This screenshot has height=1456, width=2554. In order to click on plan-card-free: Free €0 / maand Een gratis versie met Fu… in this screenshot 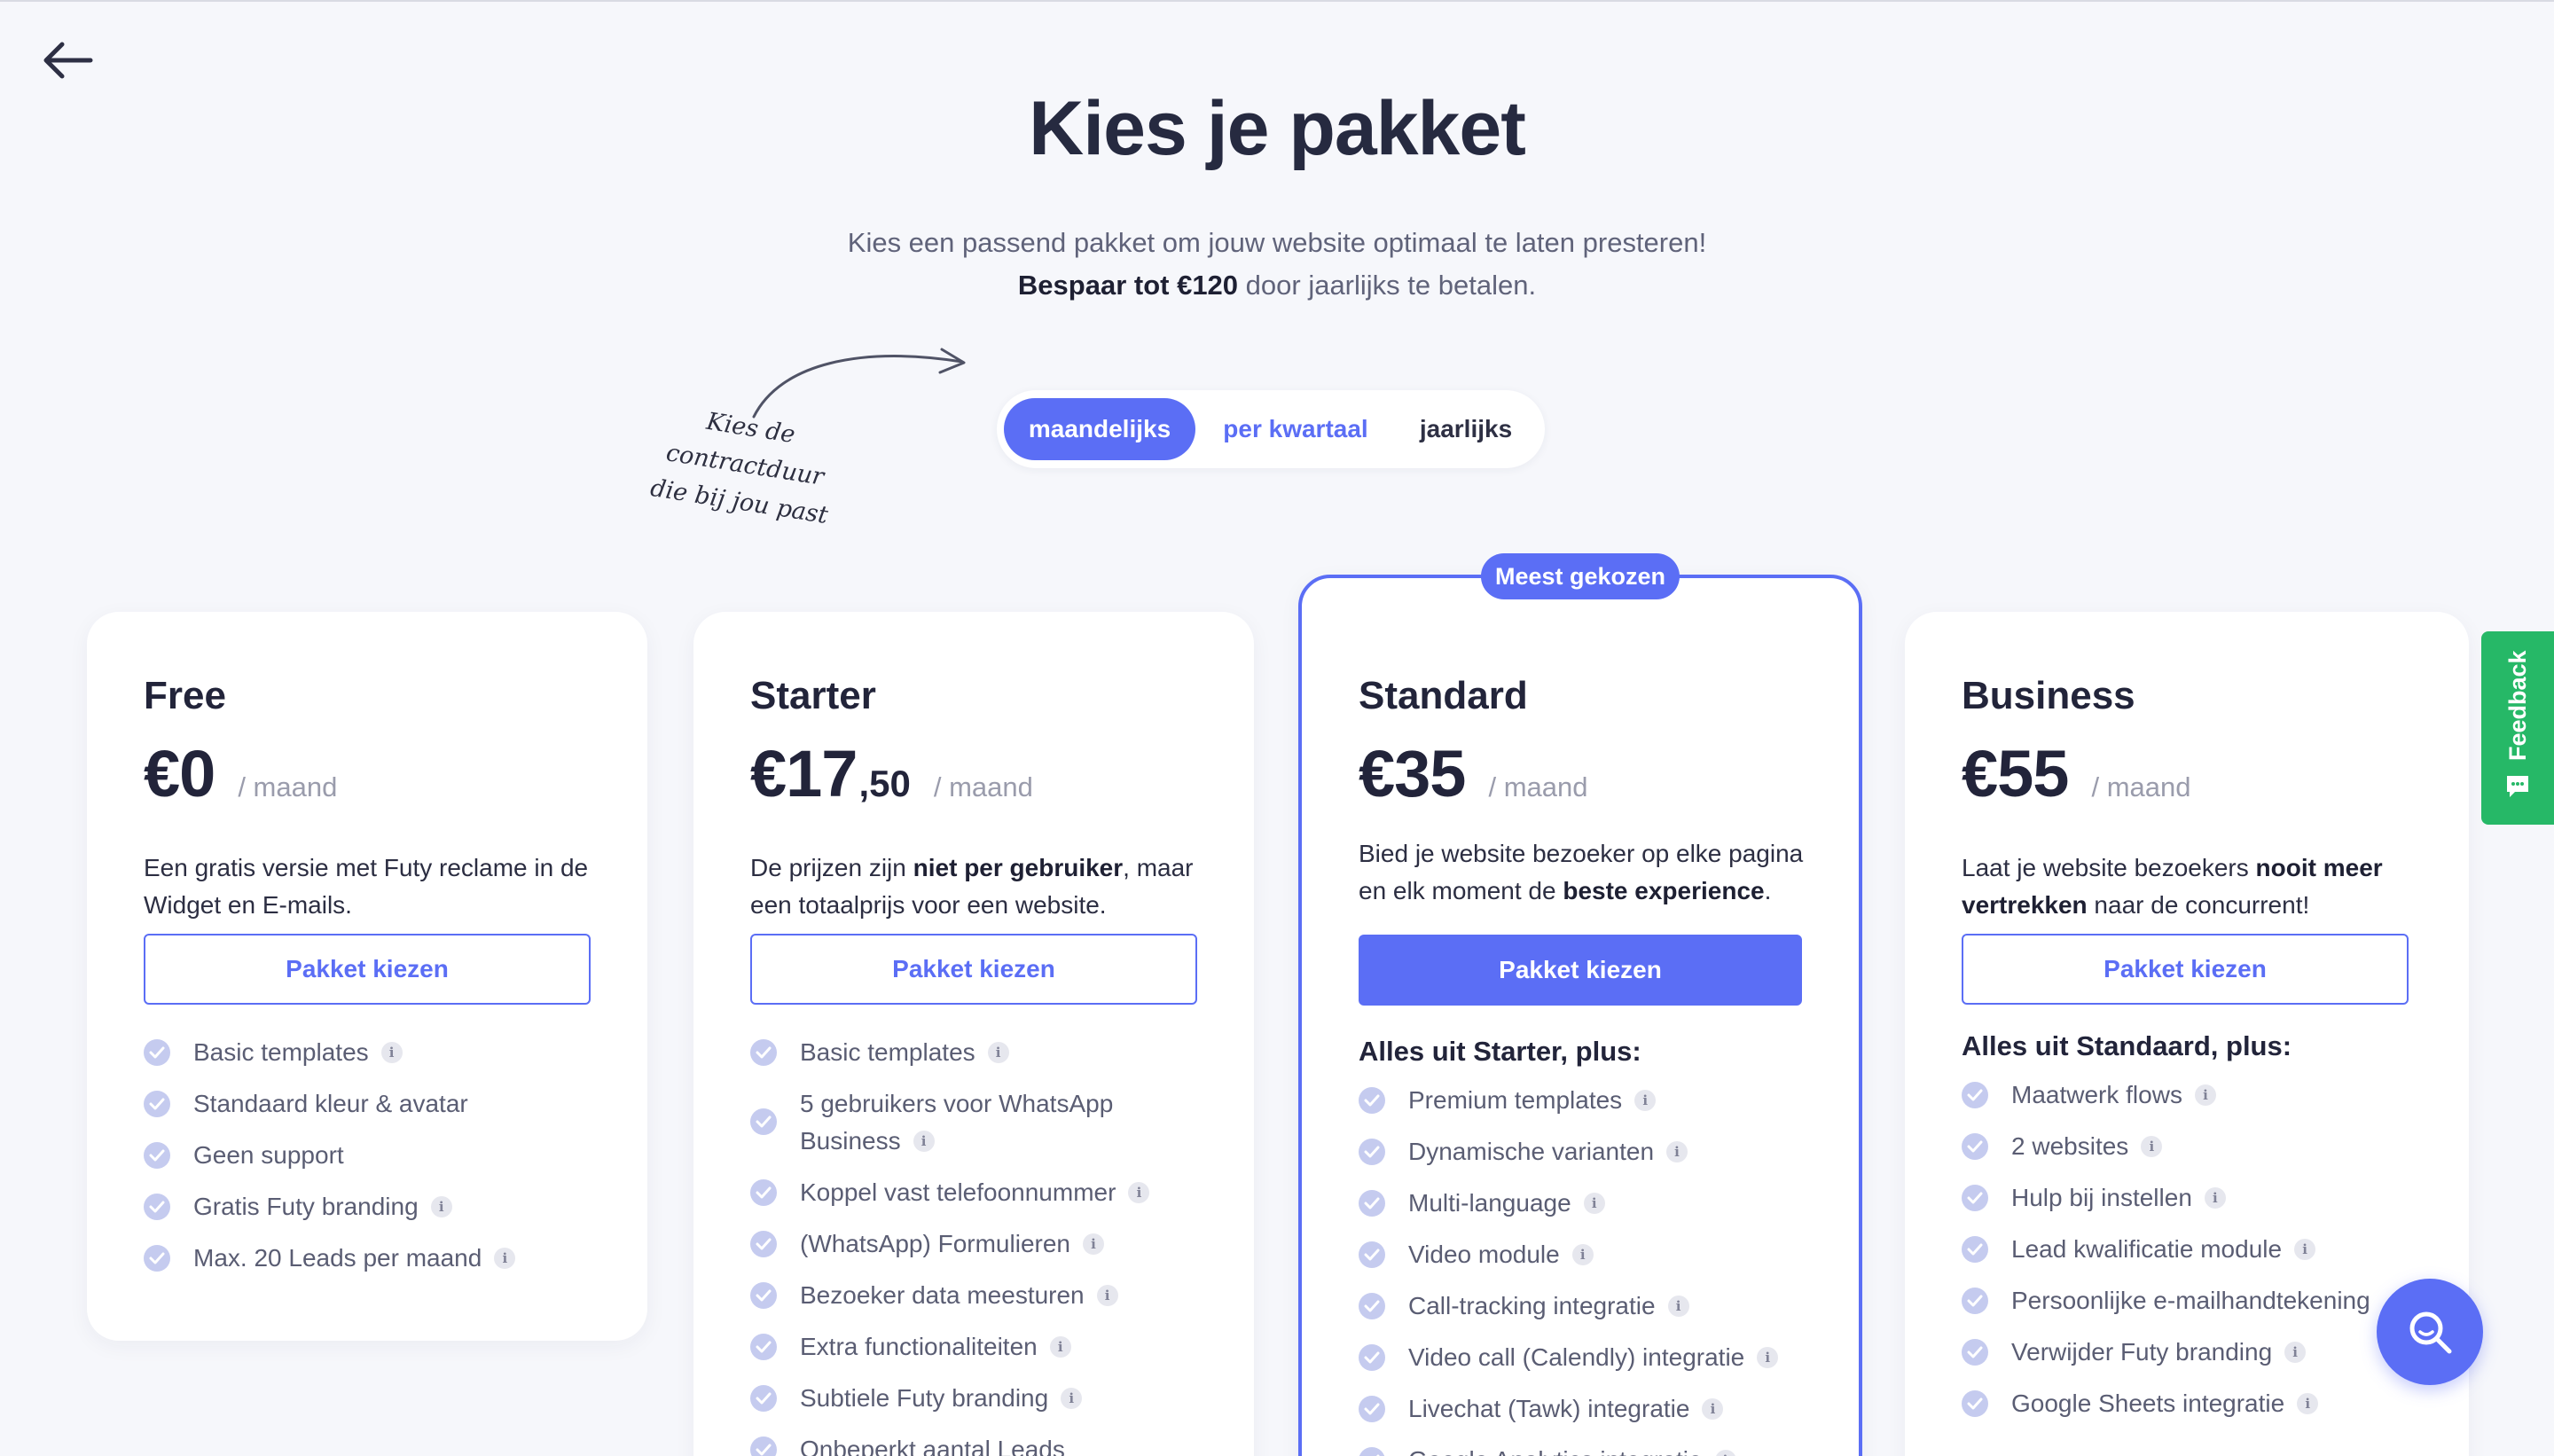, I will do `click(367, 976)`.